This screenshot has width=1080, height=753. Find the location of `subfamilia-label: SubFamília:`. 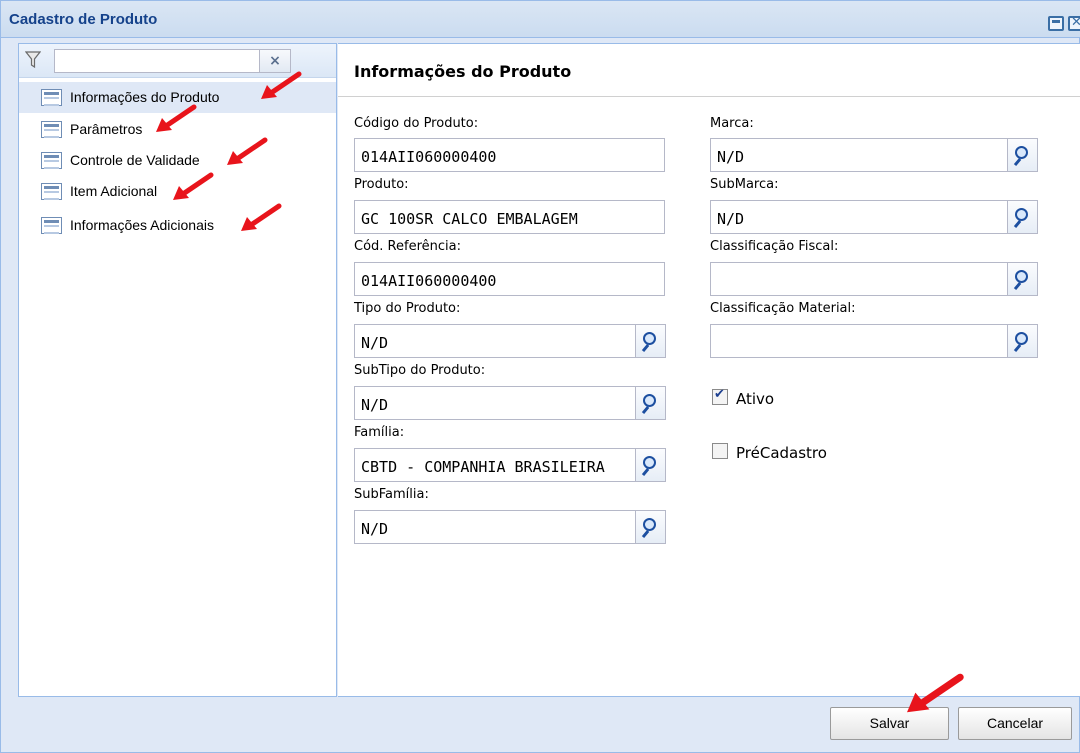

subfamilia-label: SubFamília: is located at coordinates (391, 494).